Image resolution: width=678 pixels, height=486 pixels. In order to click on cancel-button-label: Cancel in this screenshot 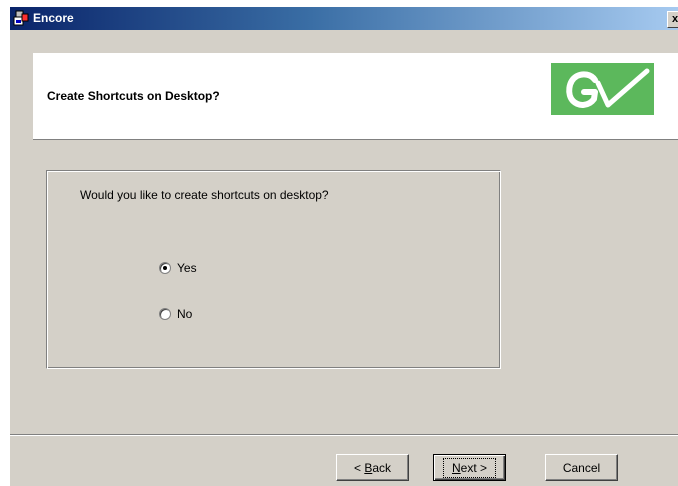, I will do `click(581, 467)`.